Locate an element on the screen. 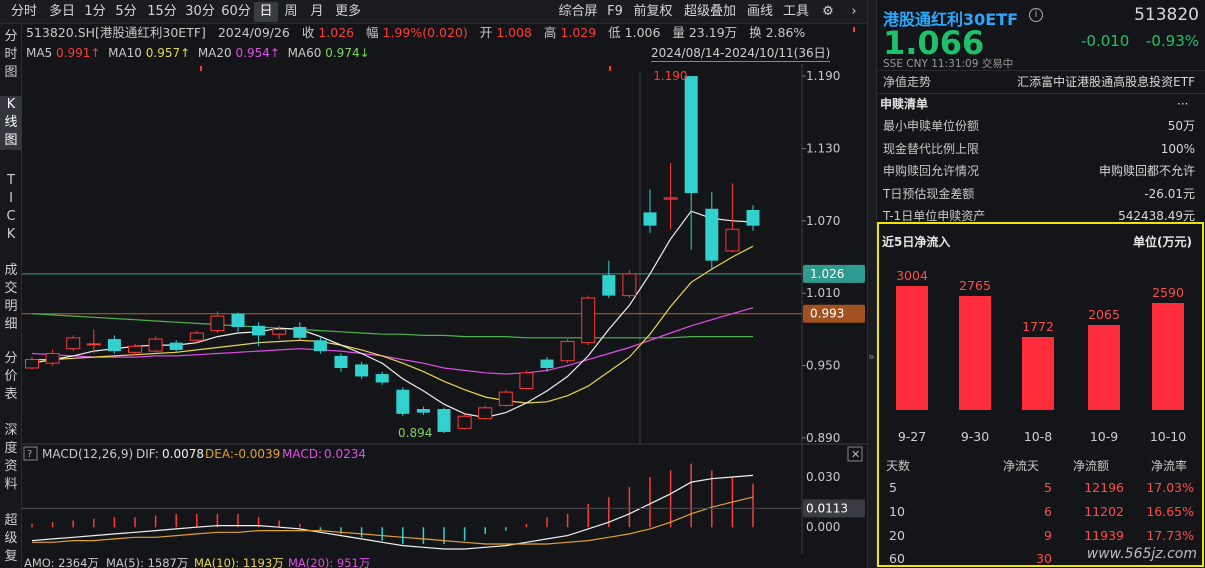  ma20-line is located at coordinates (392, 341).